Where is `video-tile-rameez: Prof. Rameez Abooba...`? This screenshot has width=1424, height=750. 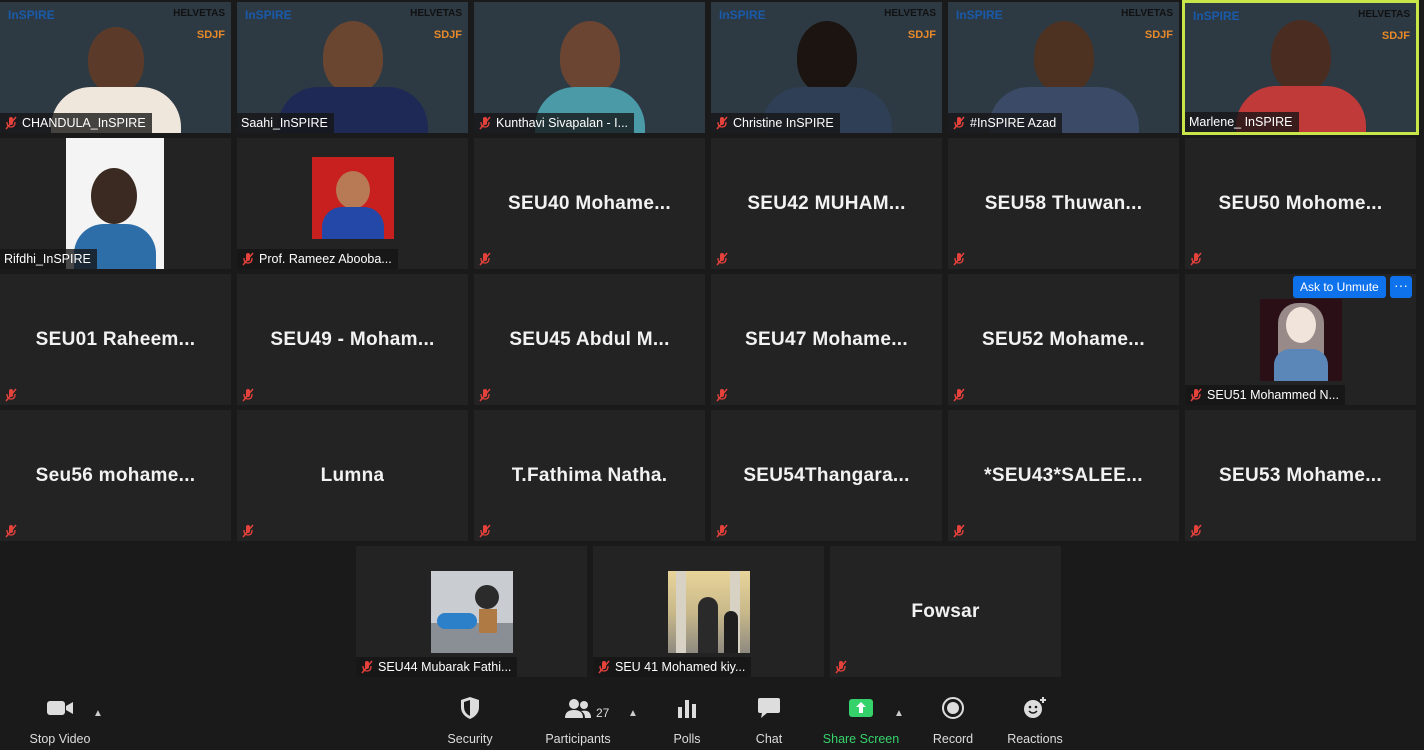
video-tile-rameez: Prof. Rameez Abooba... is located at coordinates (352, 203).